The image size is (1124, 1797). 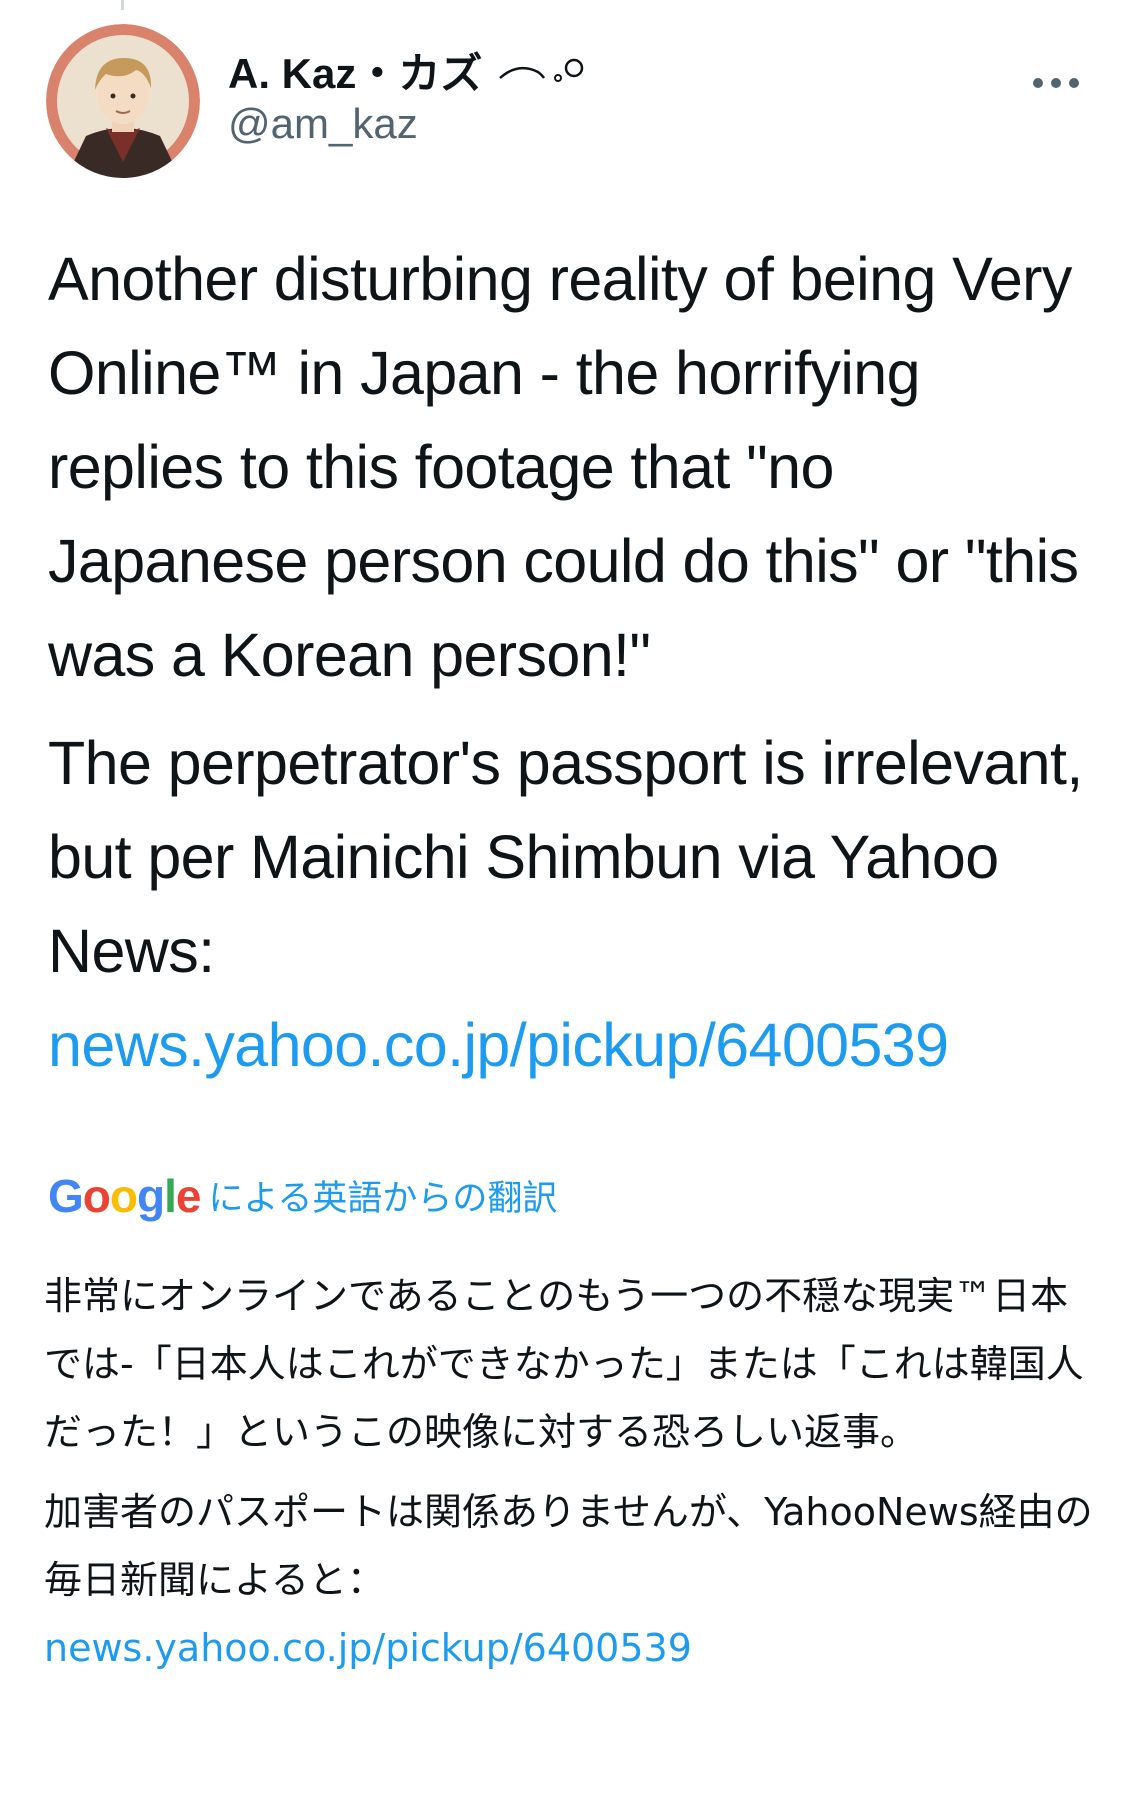 What do you see at coordinates (124, 1196) in the screenshot?
I see `google-logo: Google` at bounding box center [124, 1196].